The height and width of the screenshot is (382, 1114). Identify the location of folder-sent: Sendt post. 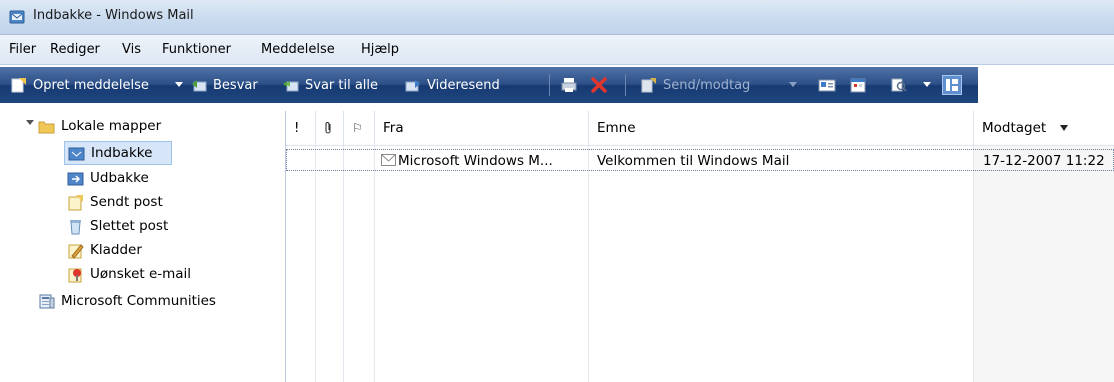
(115, 202).